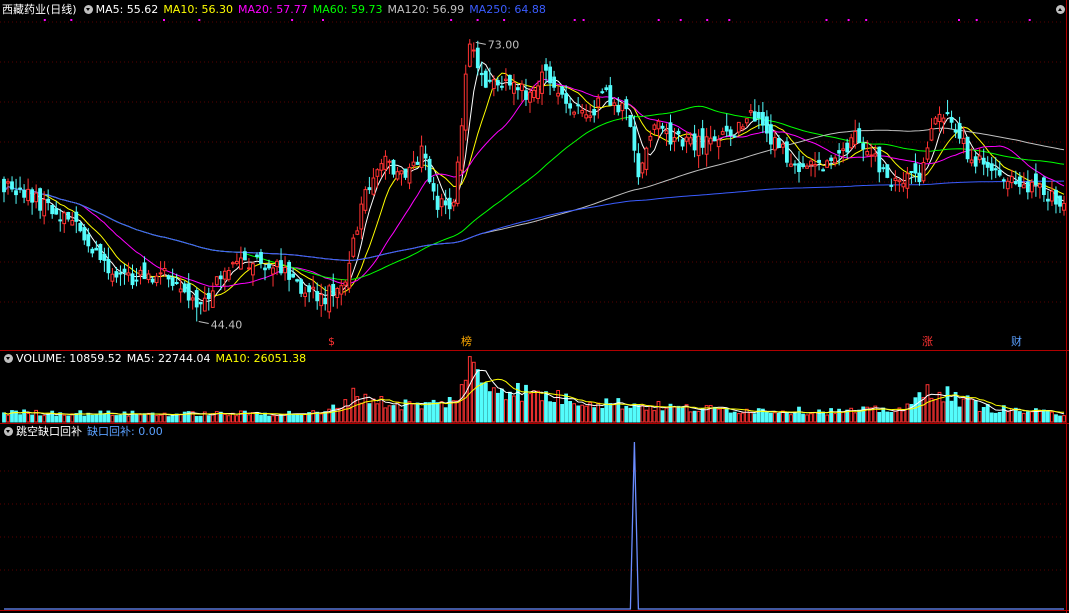 This screenshot has height=613, width=1069. I want to click on event-marker: 榜, so click(466, 342).